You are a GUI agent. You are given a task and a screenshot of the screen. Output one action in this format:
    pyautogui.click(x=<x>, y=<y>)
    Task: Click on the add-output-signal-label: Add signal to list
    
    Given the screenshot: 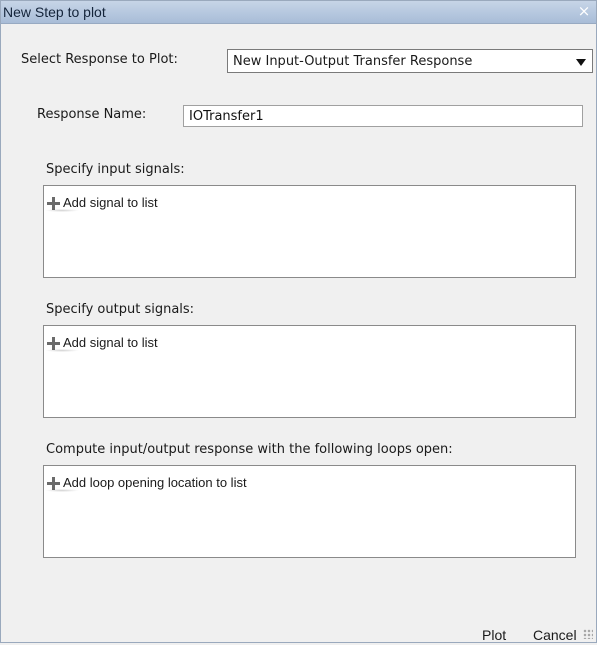 What is the action you would take?
    pyautogui.click(x=110, y=342)
    